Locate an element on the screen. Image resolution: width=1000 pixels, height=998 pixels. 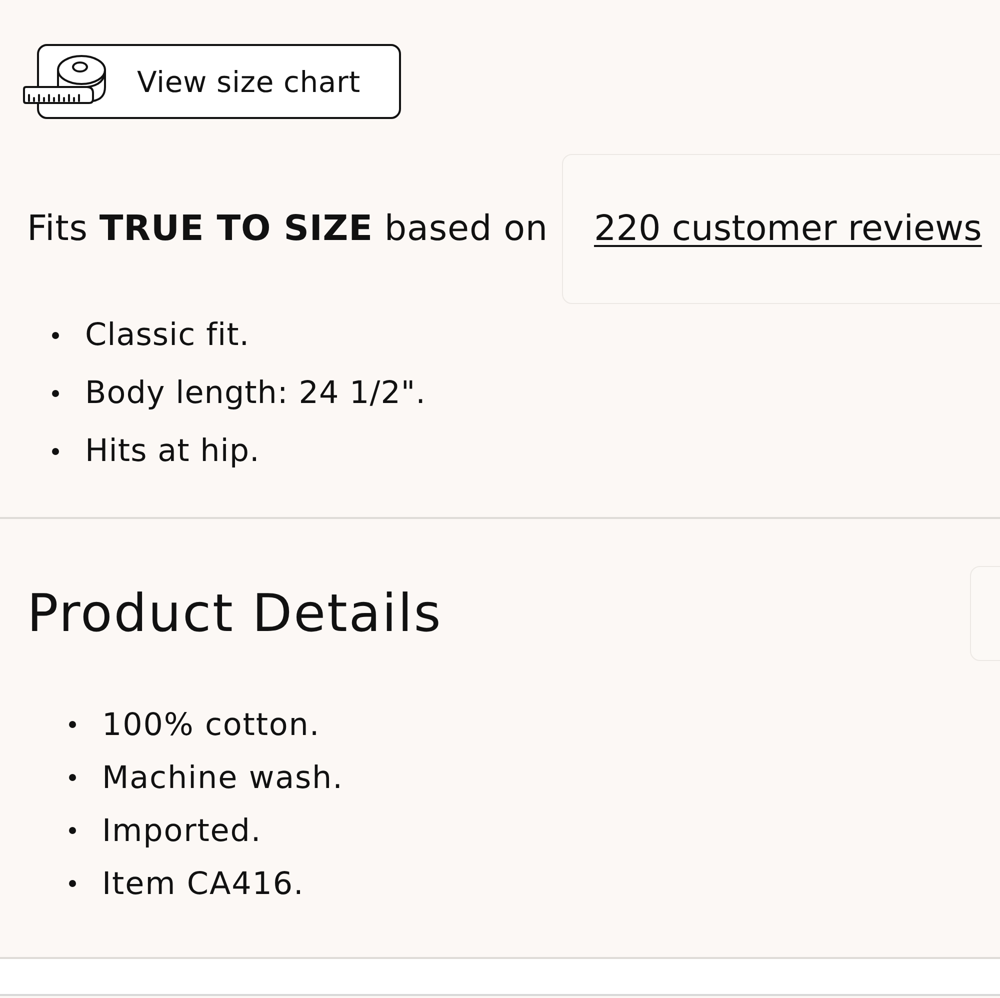
reviews-link: 220 customer reviews is located at coordinates (788, 229).